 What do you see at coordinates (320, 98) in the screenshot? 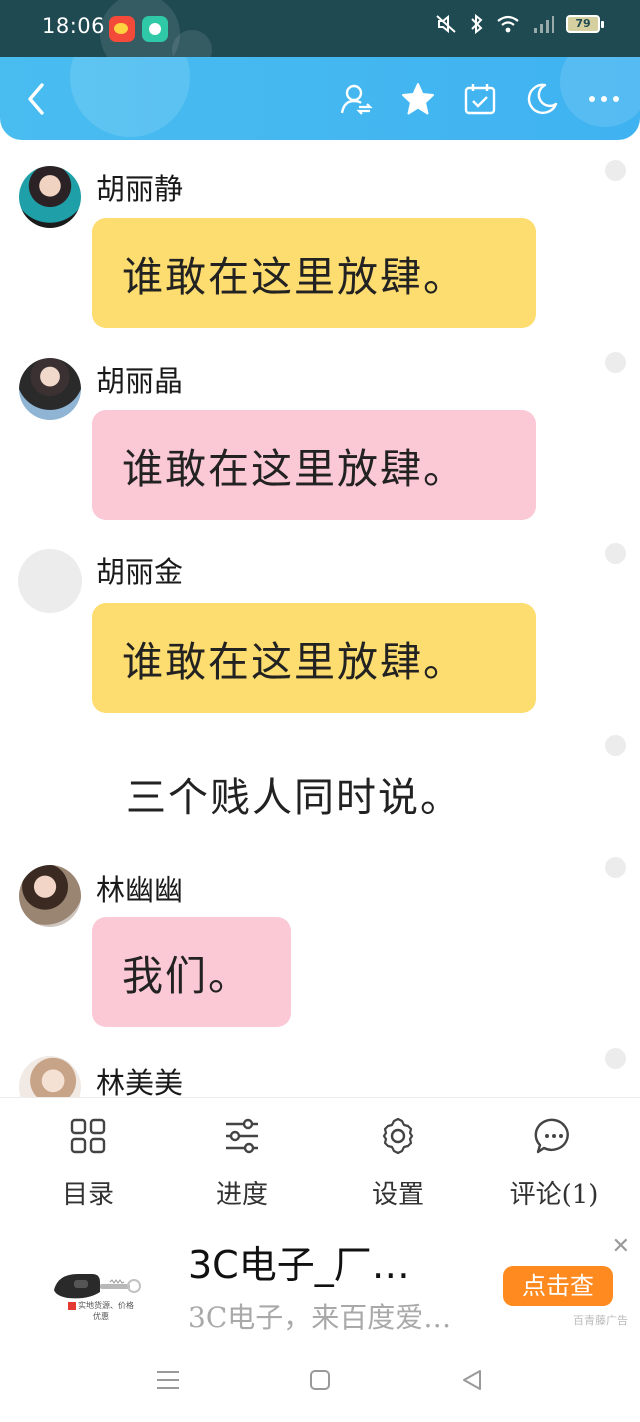
I see `reader-header` at bounding box center [320, 98].